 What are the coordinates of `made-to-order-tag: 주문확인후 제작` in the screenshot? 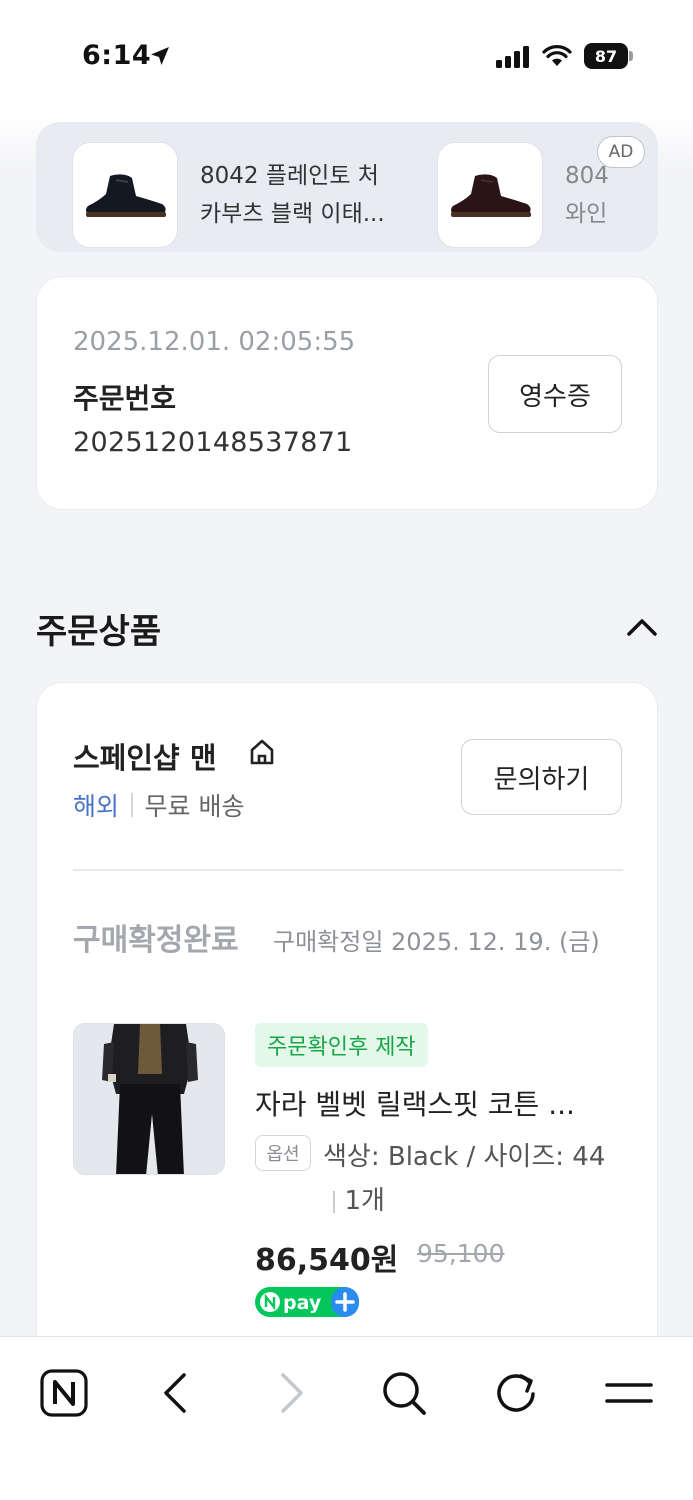 It's located at (341, 1045).